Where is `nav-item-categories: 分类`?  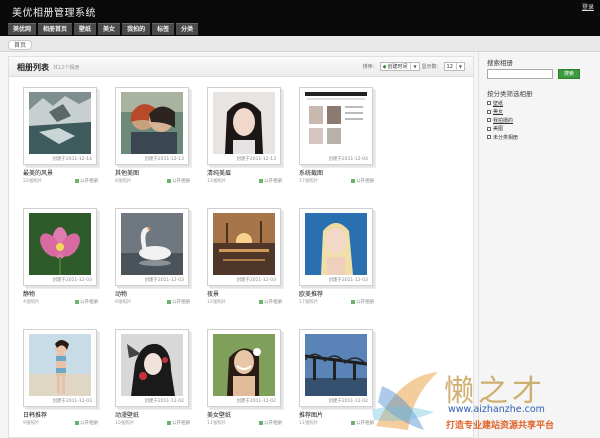
nav-item-categories: 分类 is located at coordinates (187, 29).